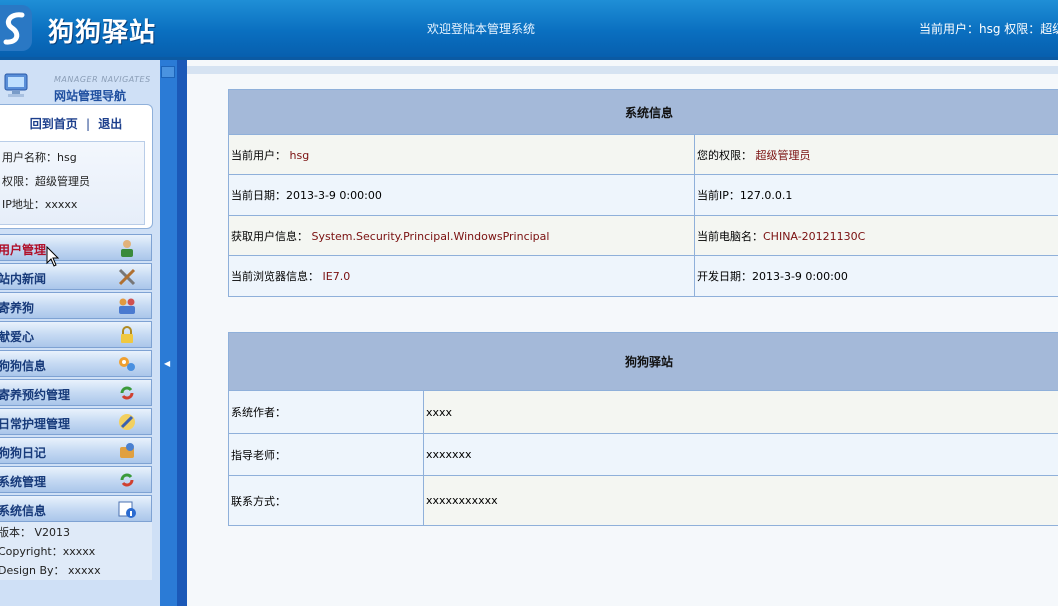 The height and width of the screenshot is (606, 1058). Describe the element at coordinates (16, 28) in the screenshot. I see `logo-icon` at that location.